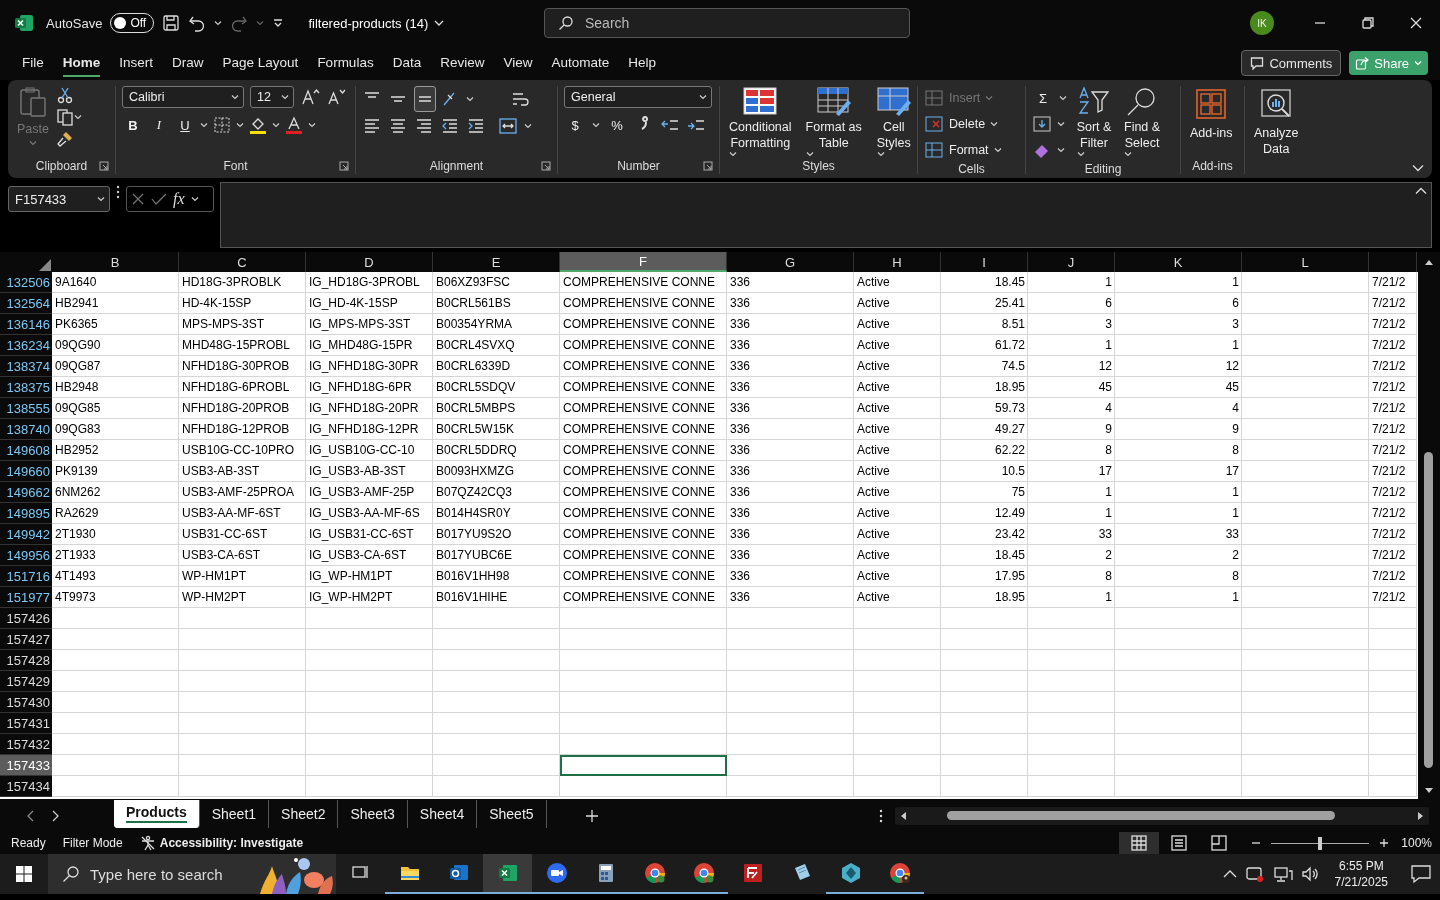 The width and height of the screenshot is (1440, 900). What do you see at coordinates (833, 121) in the screenshot?
I see `ribbon-button: Format as Table` at bounding box center [833, 121].